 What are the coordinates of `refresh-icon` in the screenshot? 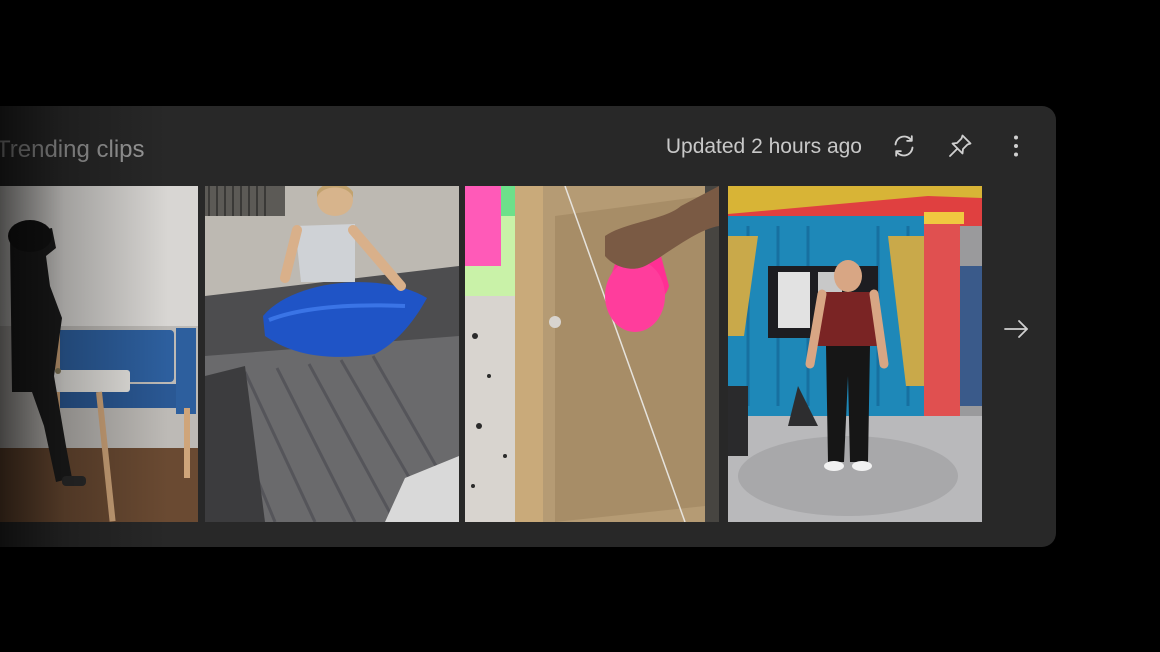 It's located at (904, 146).